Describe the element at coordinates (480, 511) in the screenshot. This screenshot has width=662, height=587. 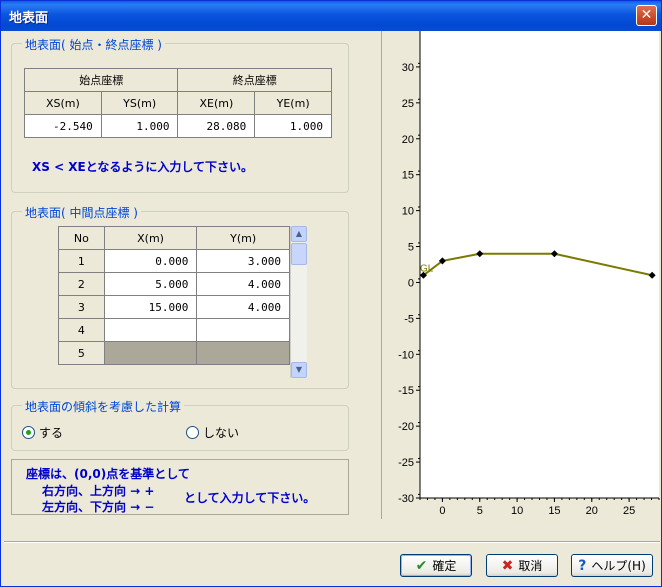
I see `x-tick-label: 5` at that location.